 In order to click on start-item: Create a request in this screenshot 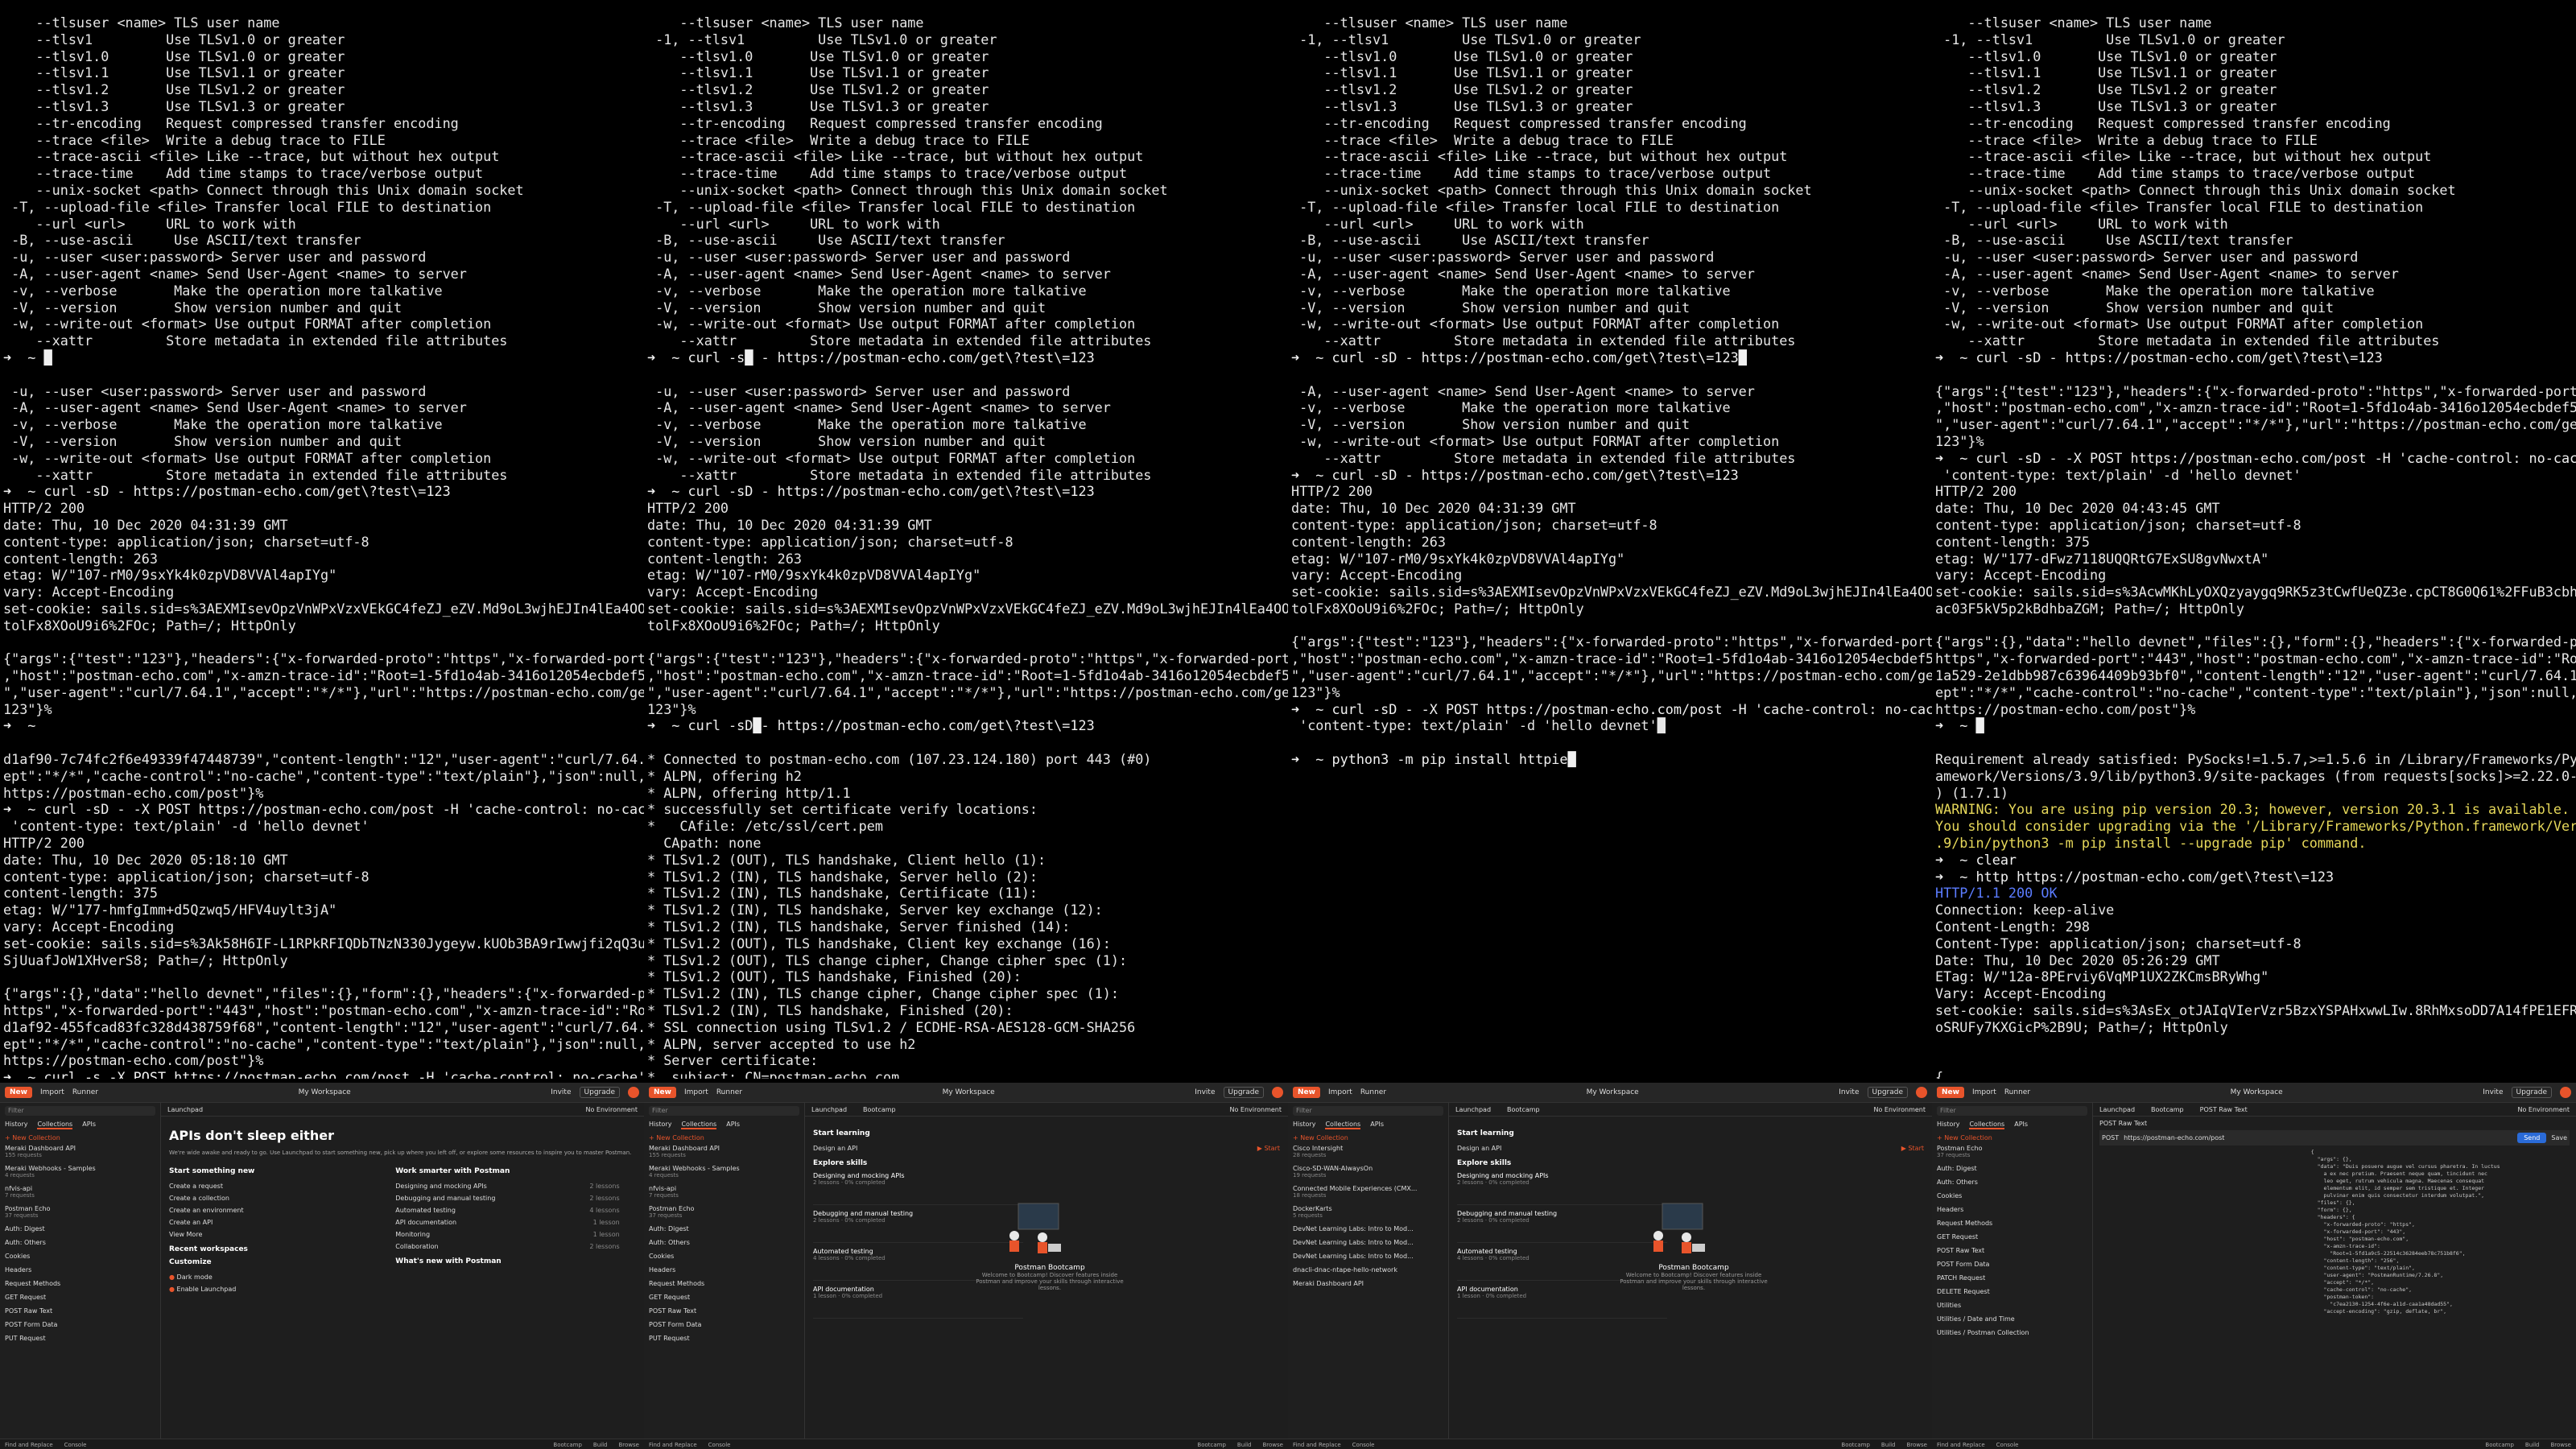, I will do `click(281, 1186)`.